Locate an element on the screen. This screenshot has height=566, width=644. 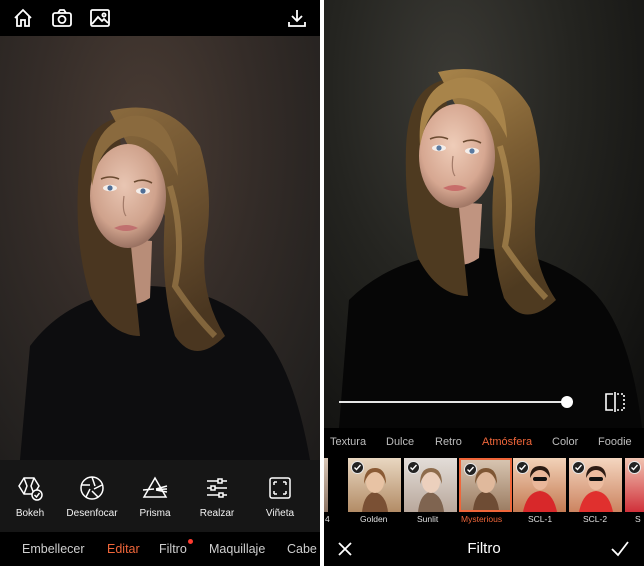
category-dulce: Dulce is located at coordinates (400, 442).